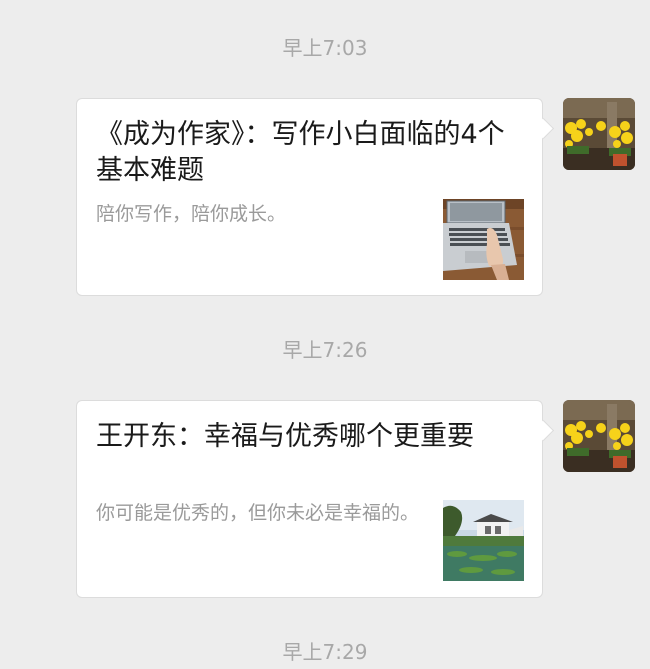  Describe the element at coordinates (300, 152) in the screenshot. I see `article-title: 《成为作家》：写作小白面临的4个基本难题` at that location.